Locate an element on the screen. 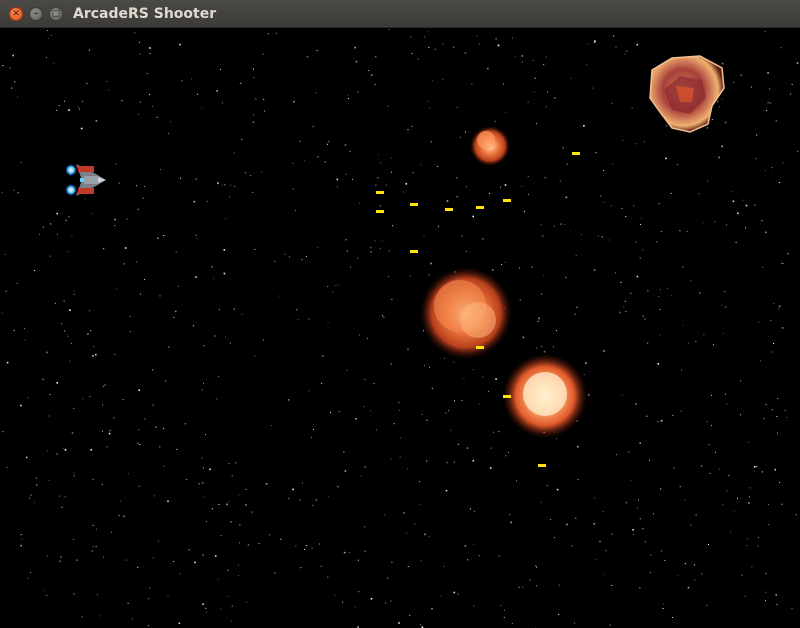  title-bar: ✕ – □ ArcadeRS Shooter is located at coordinates (400, 14).